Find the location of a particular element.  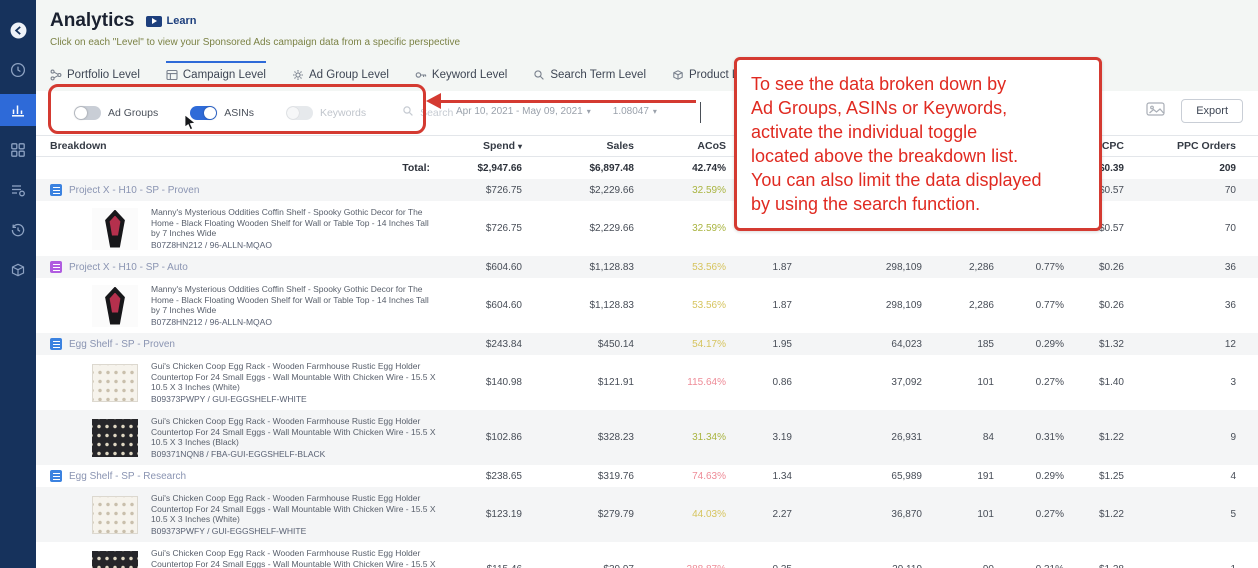

history-icon is located at coordinates (18, 230).